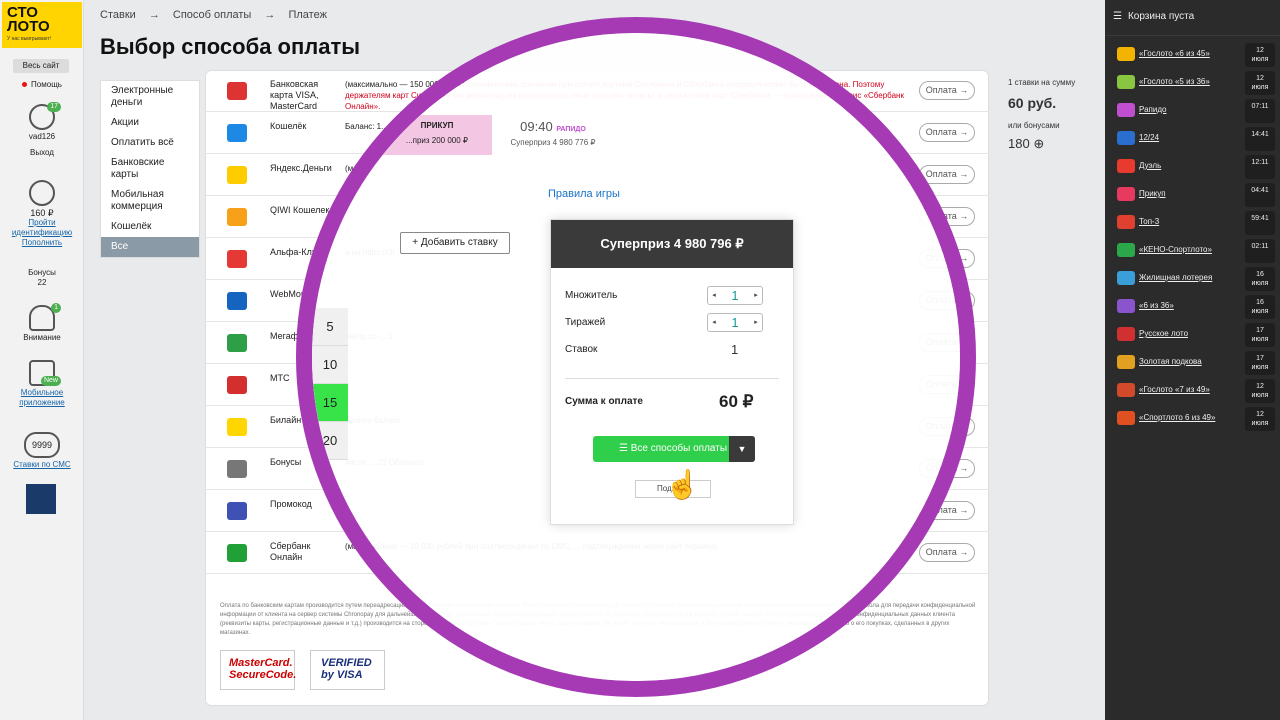  Describe the element at coordinates (330, 441) in the screenshot. I see `number-option: 20` at that location.